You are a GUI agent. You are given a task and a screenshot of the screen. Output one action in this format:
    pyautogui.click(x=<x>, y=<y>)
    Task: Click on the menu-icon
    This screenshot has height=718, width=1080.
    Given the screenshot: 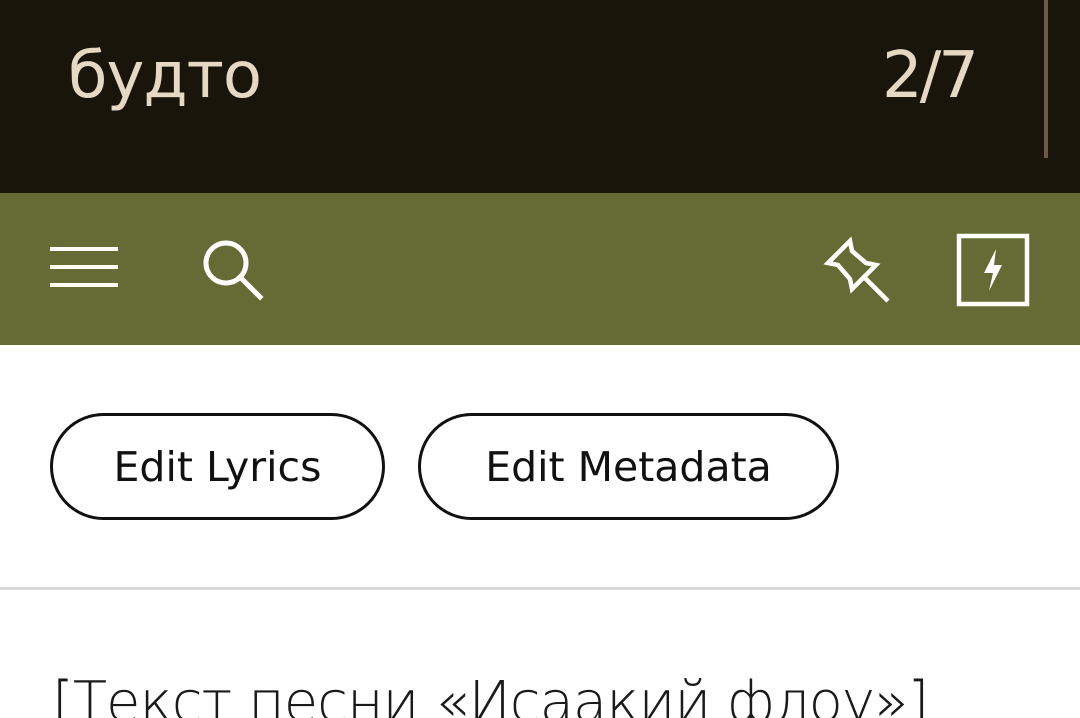 What is the action you would take?
    pyautogui.click(x=84, y=267)
    